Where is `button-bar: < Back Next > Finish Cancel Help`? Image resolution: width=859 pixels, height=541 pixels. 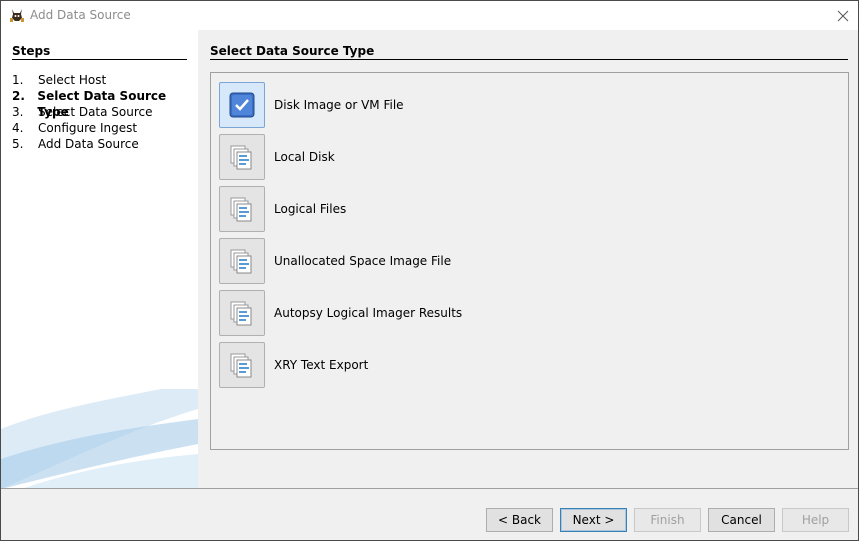 button-bar: < Back Next > Finish Cancel Help is located at coordinates (429, 514).